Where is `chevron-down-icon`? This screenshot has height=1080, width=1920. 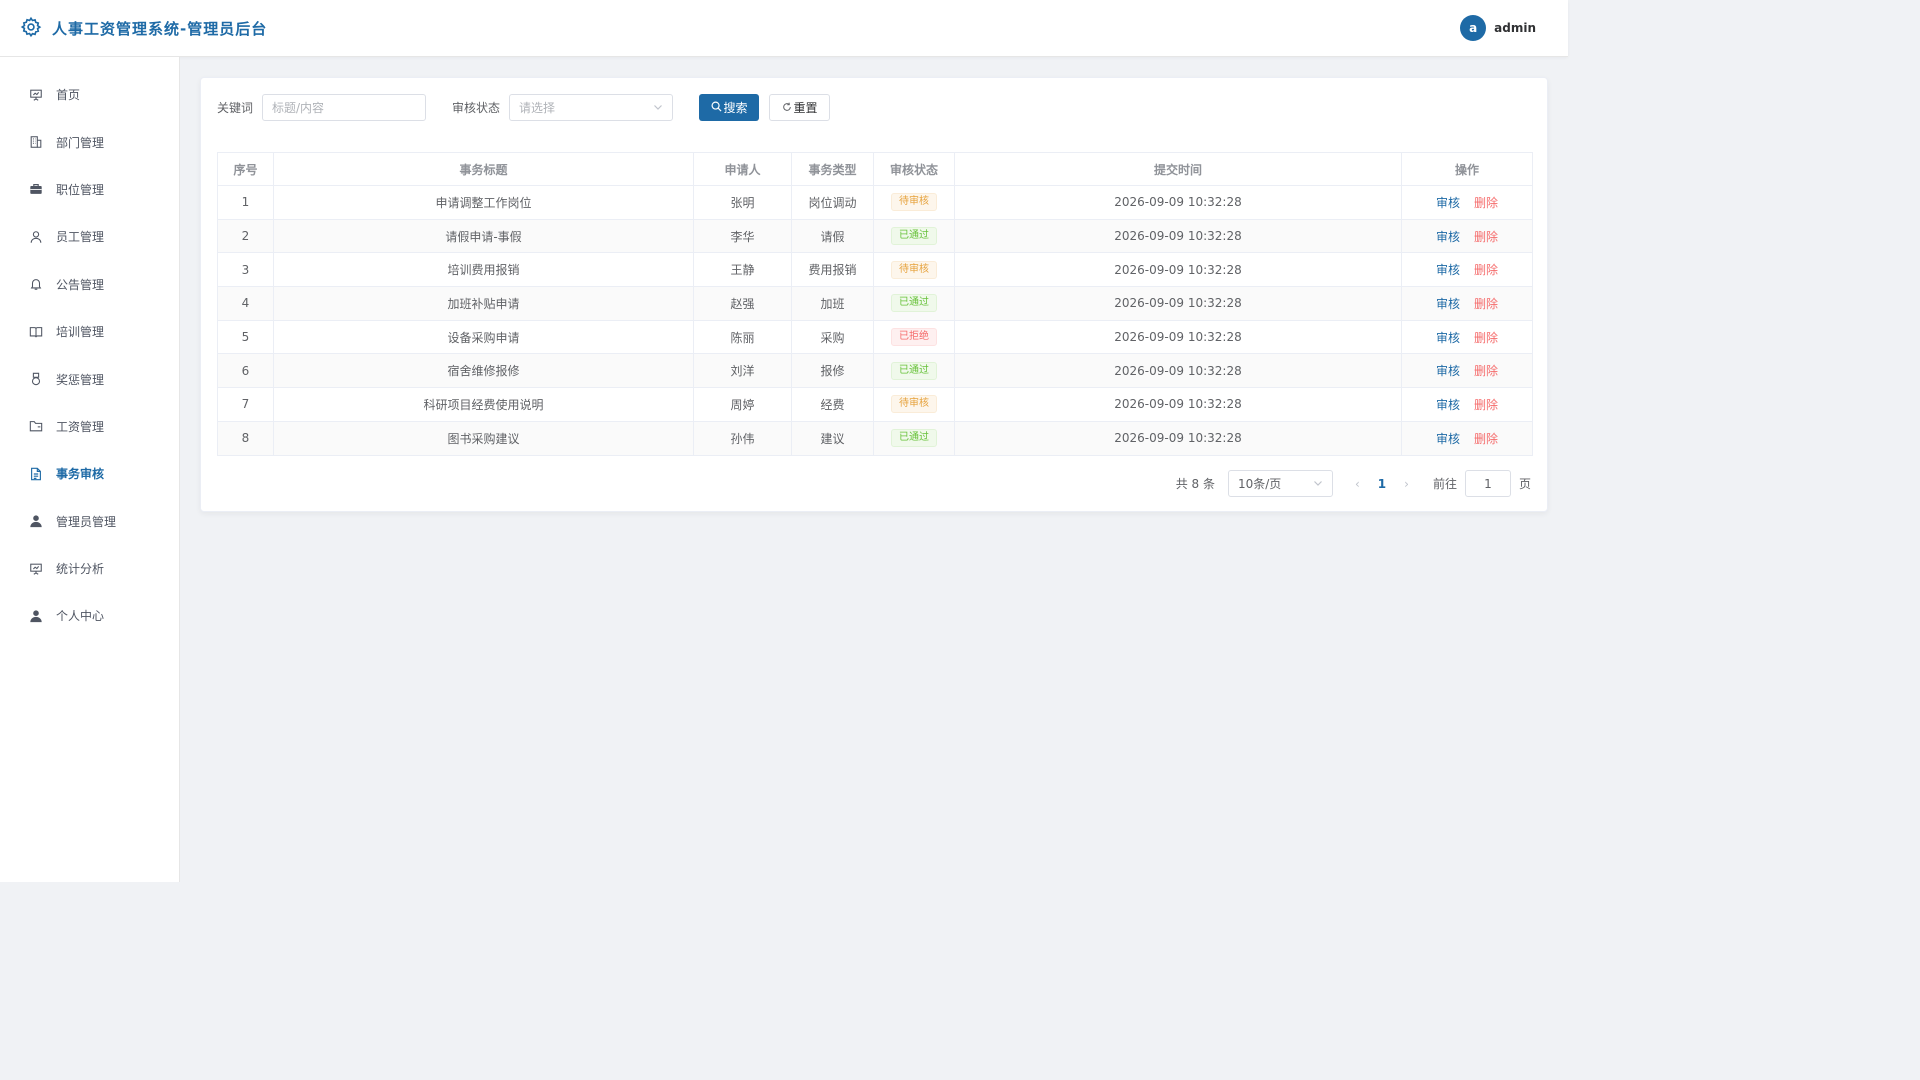
chevron-down-icon is located at coordinates (658, 108).